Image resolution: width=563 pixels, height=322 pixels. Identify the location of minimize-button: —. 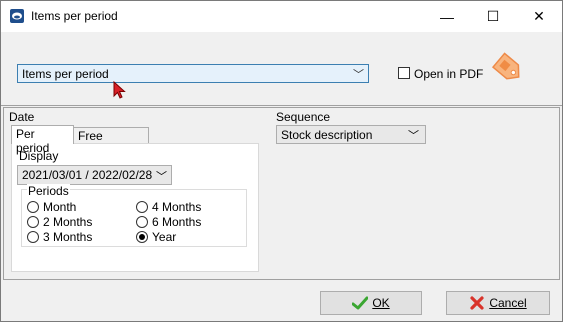
(447, 16).